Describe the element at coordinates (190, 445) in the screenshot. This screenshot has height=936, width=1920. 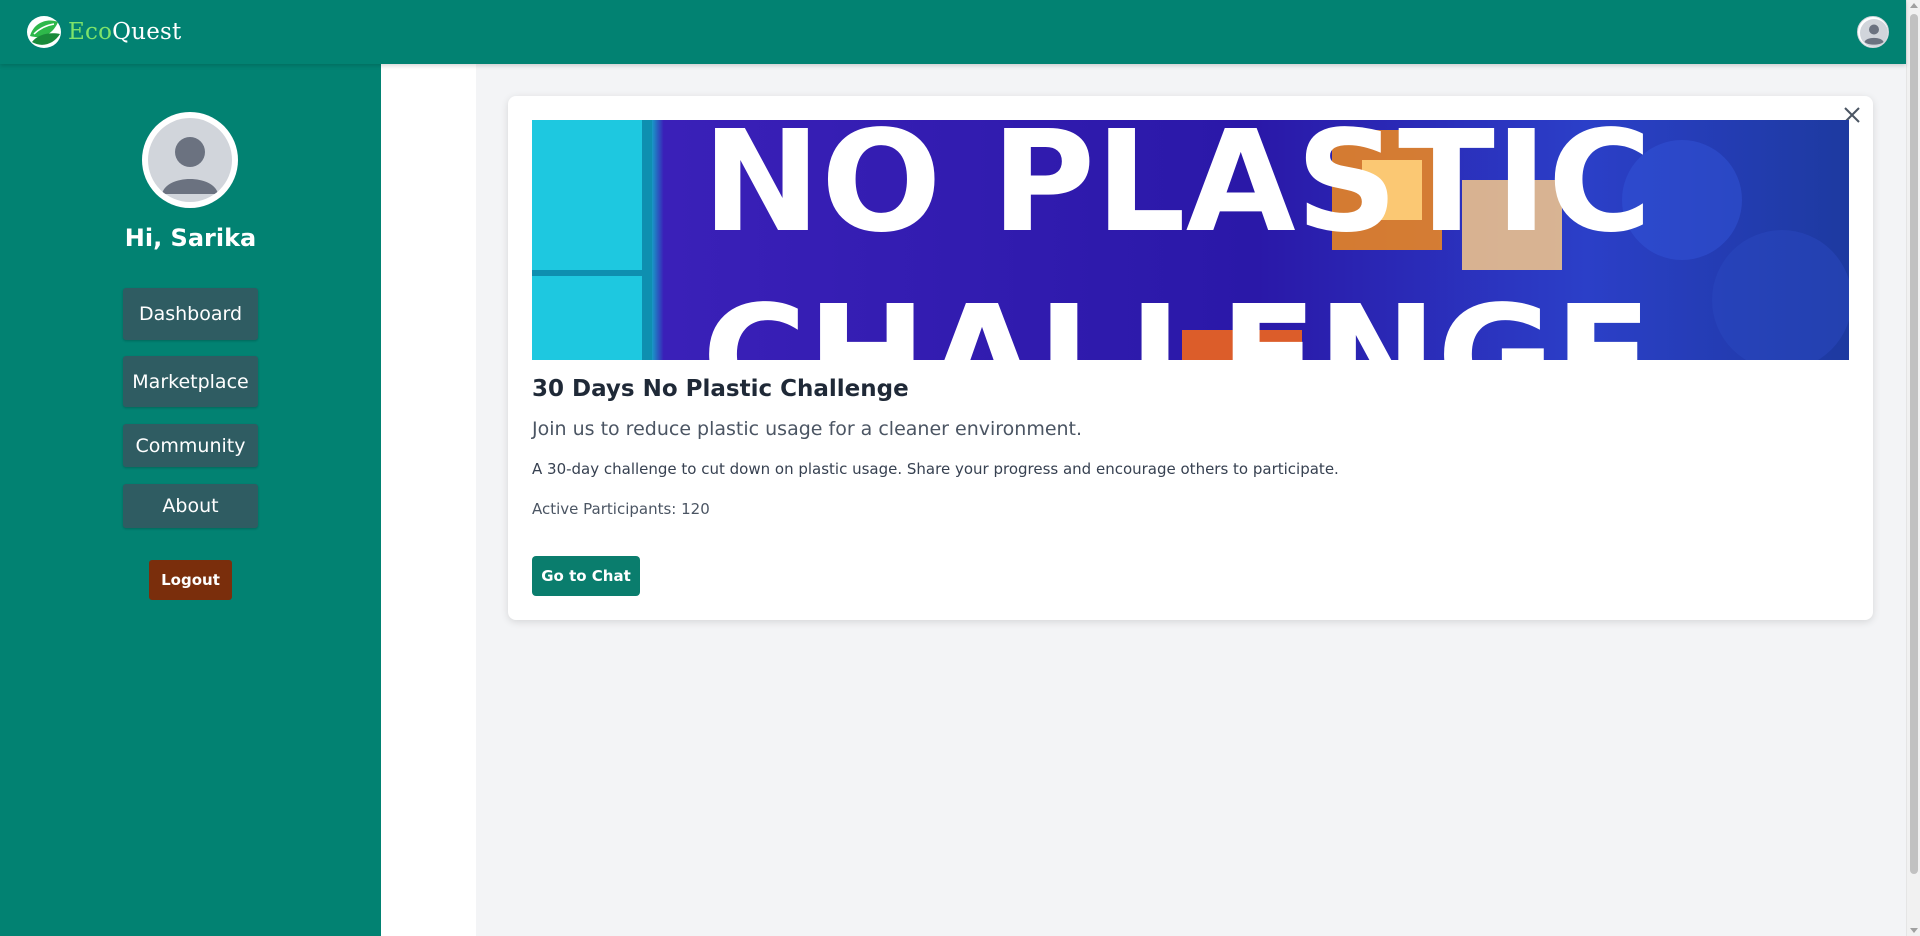
I see `nav-community-button: Community` at that location.